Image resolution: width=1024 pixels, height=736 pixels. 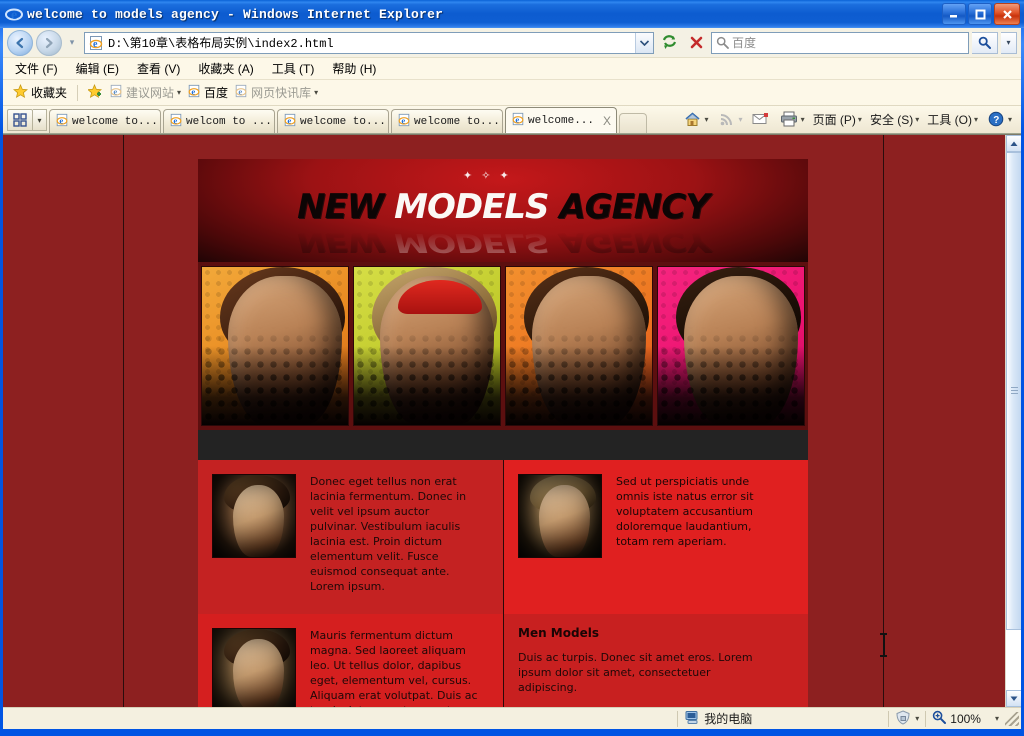 I want to click on menu-edit: 编辑 (E), so click(x=97, y=68).